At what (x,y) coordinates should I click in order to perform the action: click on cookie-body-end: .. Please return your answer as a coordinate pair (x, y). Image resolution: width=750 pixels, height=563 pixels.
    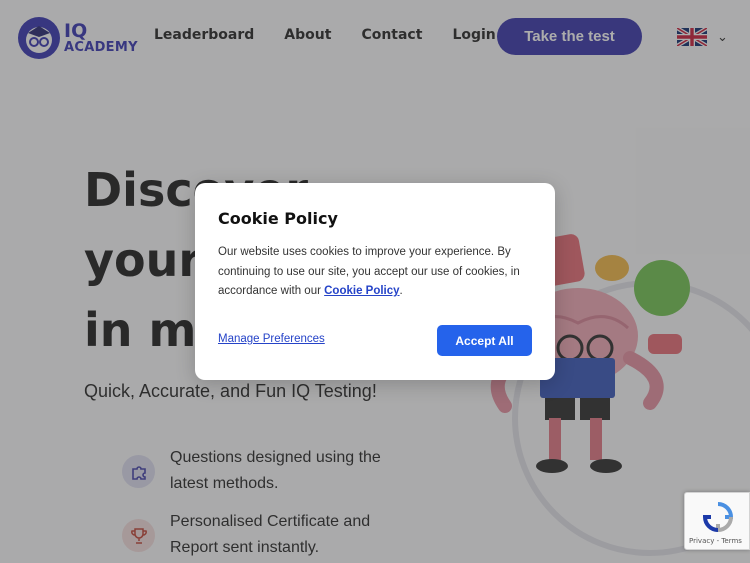
    Looking at the image, I should click on (401, 291).